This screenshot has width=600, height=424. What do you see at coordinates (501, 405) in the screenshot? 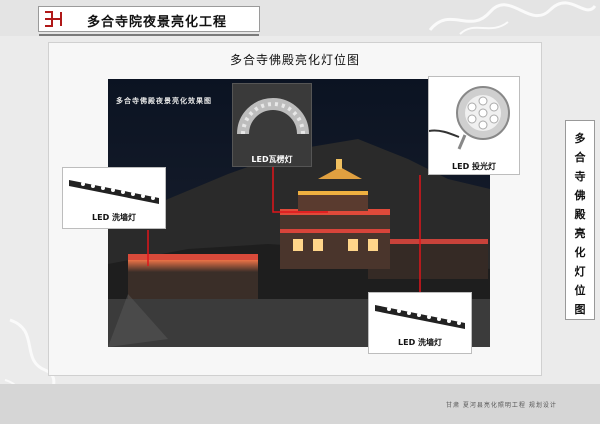
I see `footer-text: 甘肃 夏河县亮化照明工程 规划设计` at bounding box center [501, 405].